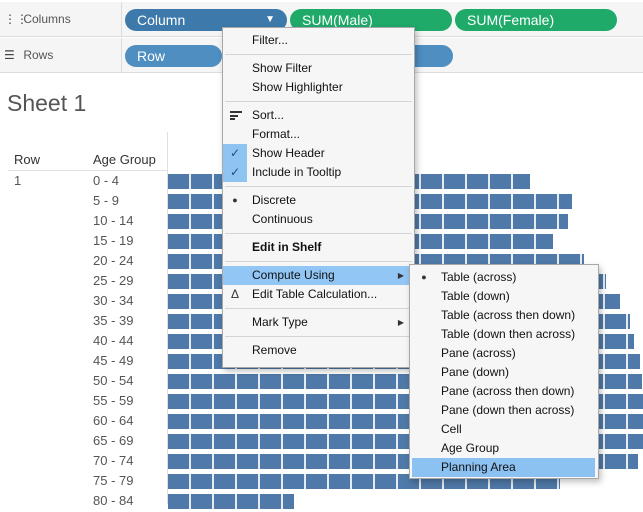  Describe the element at coordinates (478, 467) in the screenshot. I see `submenu-item-label: Planning Area` at that location.